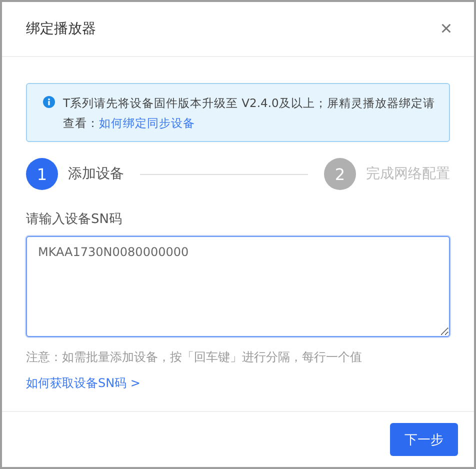 The width and height of the screenshot is (476, 469). I want to click on notice-link: 如何绑定同步设备, so click(147, 123).